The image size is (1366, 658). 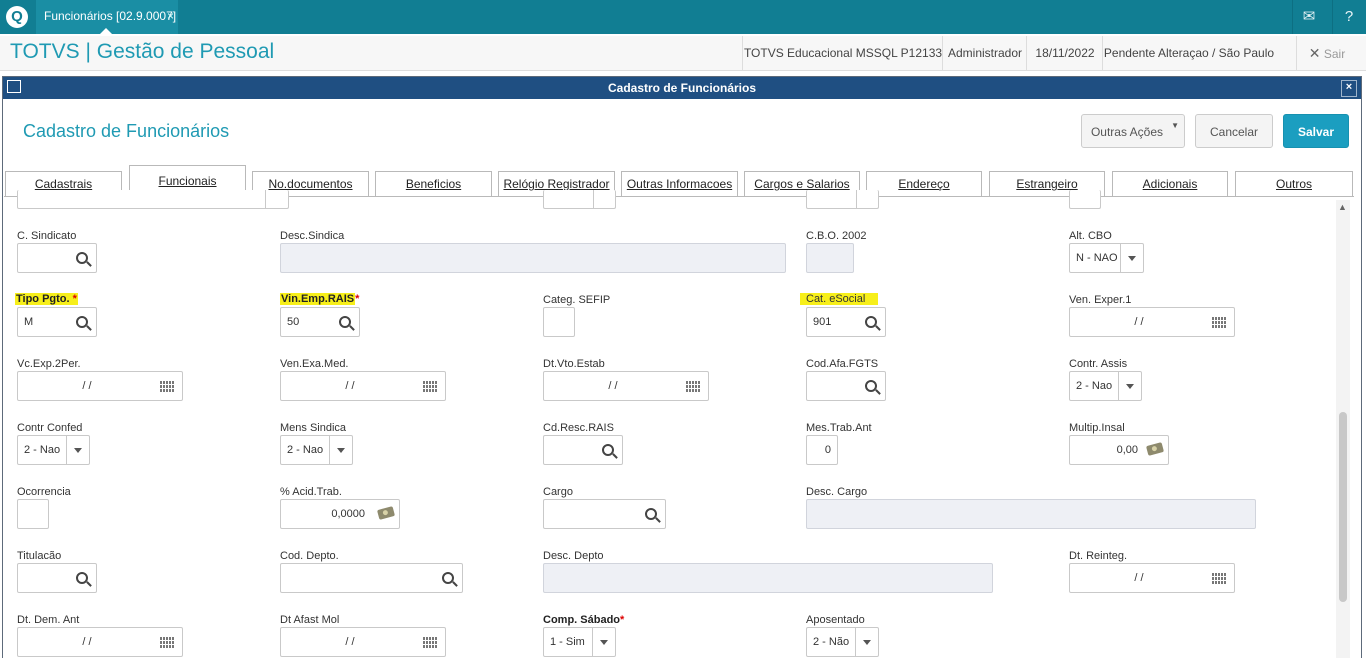 I want to click on cod-depto-input, so click(x=371, y=578).